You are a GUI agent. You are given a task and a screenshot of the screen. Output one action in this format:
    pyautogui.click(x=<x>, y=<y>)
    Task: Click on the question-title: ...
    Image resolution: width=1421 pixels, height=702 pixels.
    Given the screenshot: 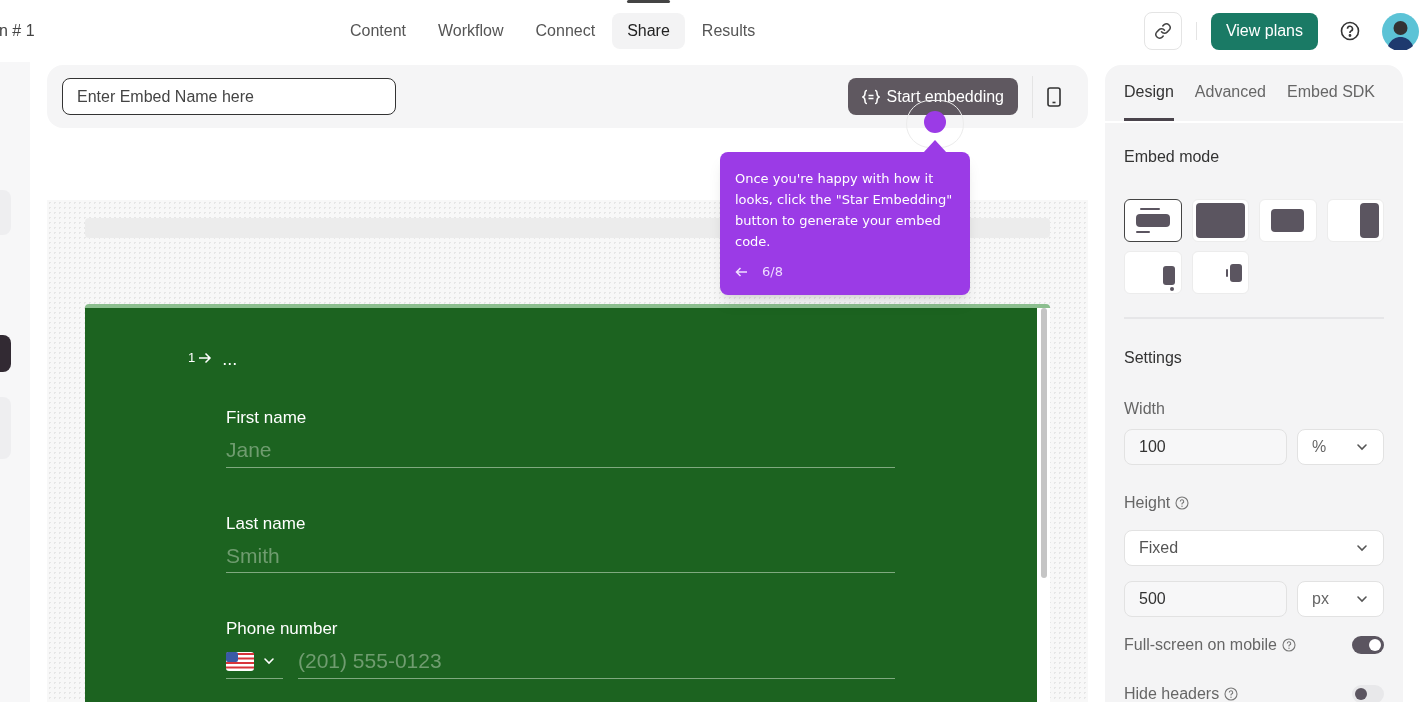 What is the action you would take?
    pyautogui.click(x=230, y=359)
    